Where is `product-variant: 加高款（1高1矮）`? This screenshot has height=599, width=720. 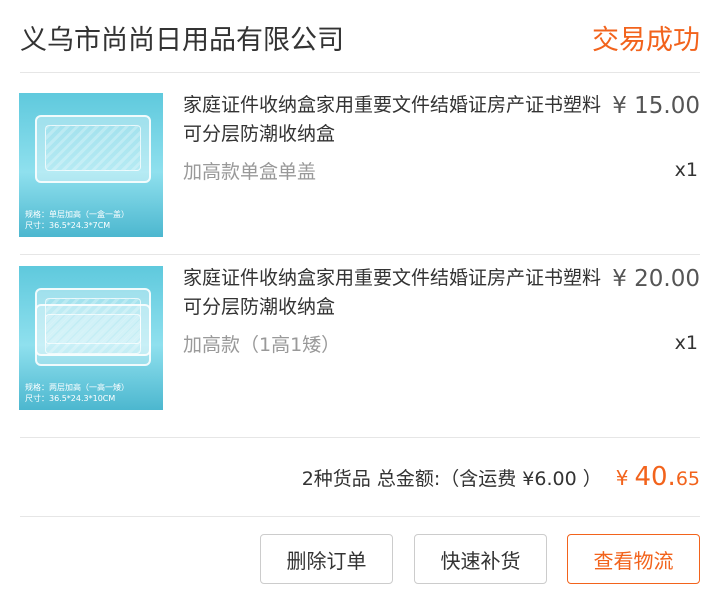 product-variant: 加高款（1高1矮） is located at coordinates (262, 345).